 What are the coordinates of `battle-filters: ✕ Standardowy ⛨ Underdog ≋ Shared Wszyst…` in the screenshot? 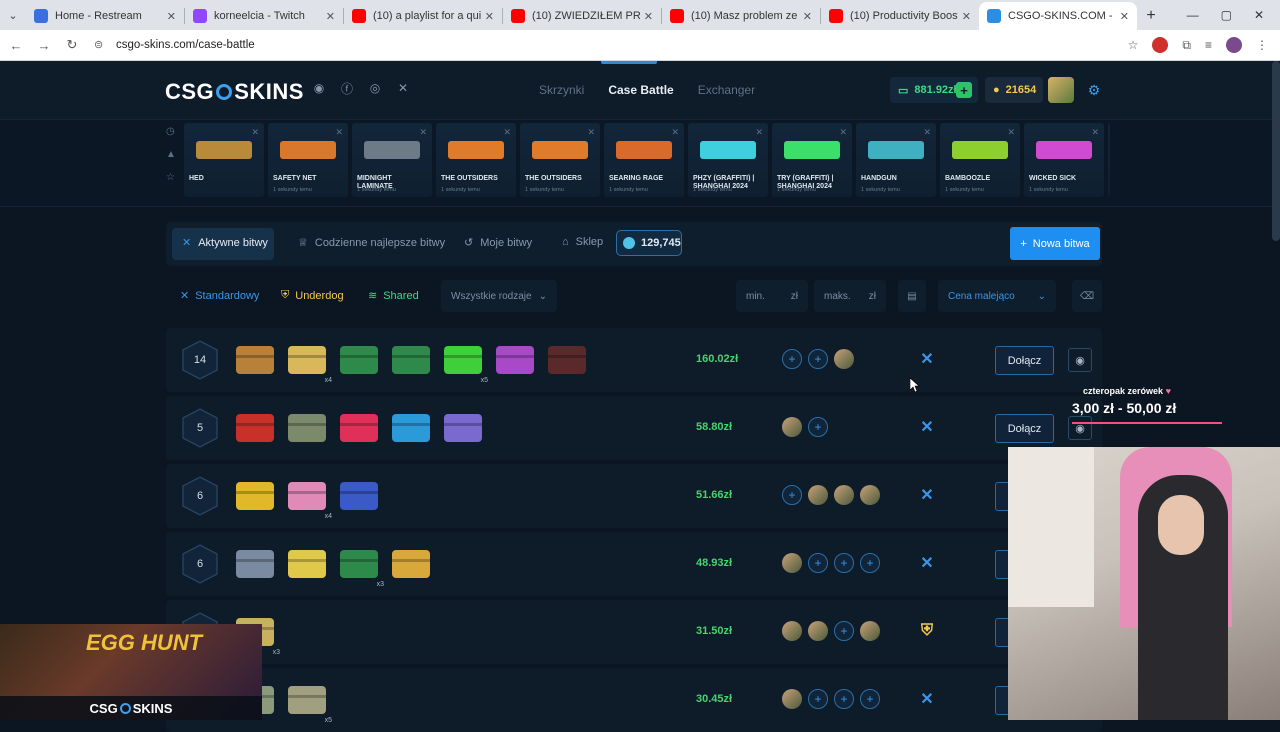 It's located at (634, 296).